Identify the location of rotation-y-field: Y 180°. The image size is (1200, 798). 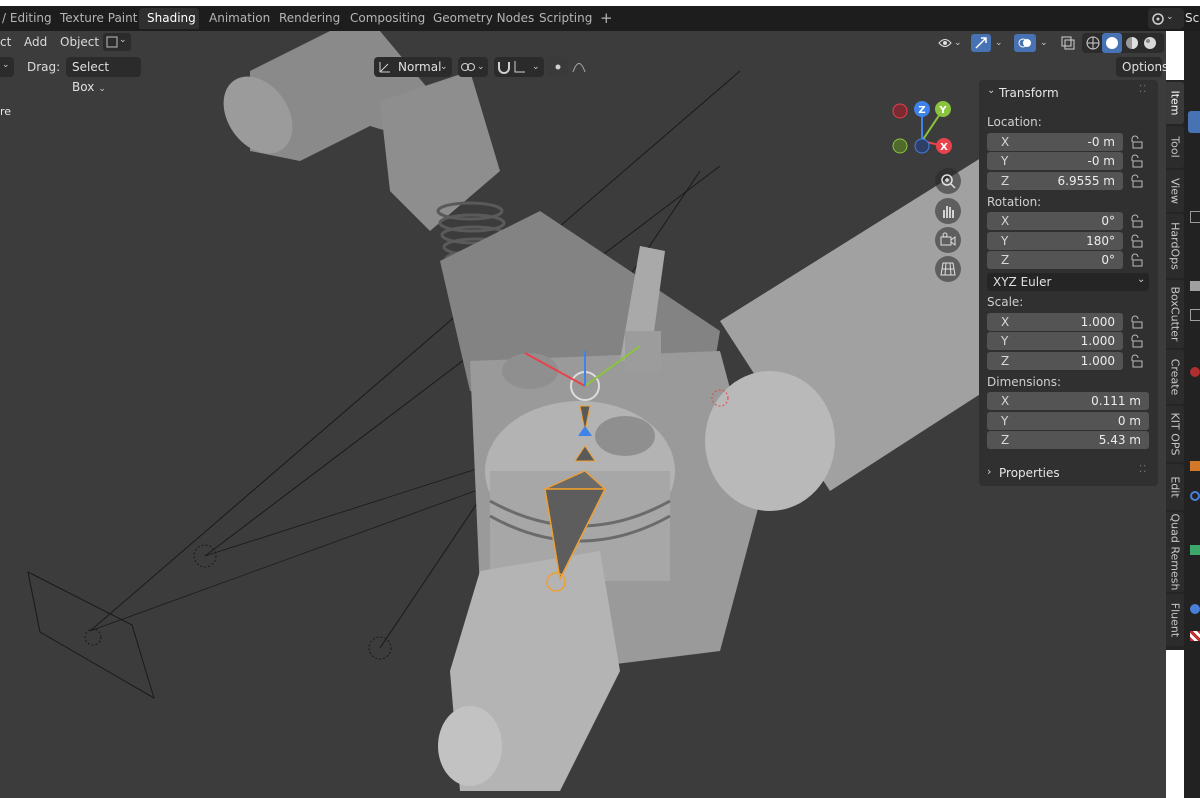
(1055, 241).